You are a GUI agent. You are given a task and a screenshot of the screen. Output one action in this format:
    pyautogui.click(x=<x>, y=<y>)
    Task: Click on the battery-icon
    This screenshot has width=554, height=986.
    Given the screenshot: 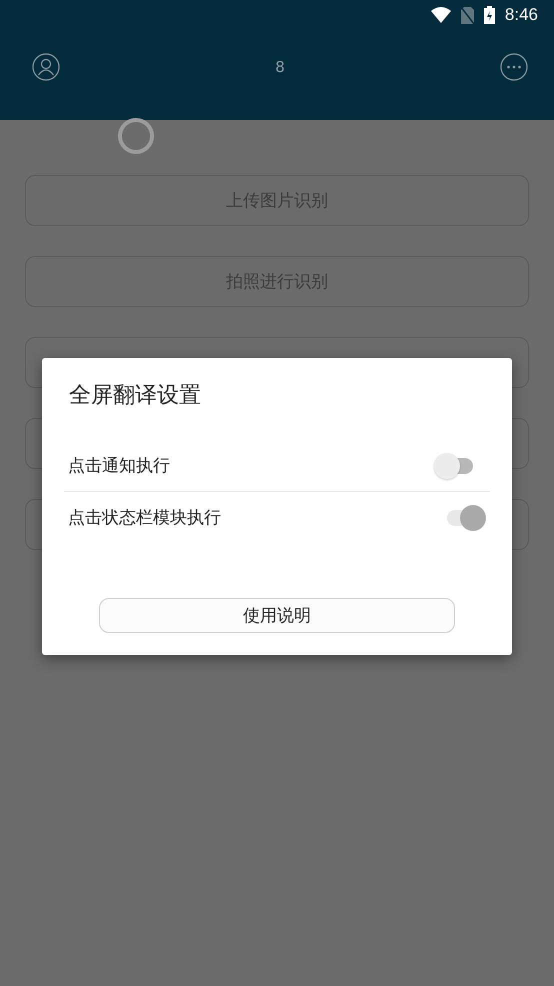 What is the action you would take?
    pyautogui.click(x=489, y=15)
    